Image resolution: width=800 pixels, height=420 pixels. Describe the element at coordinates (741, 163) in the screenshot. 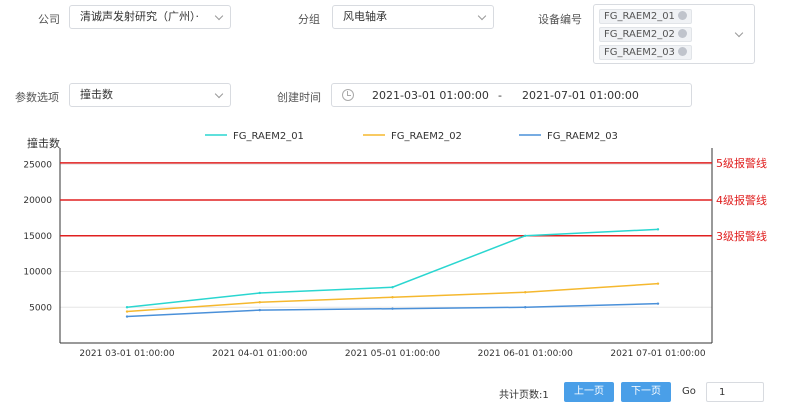

I see `alarm-line-label: 5级报警线` at that location.